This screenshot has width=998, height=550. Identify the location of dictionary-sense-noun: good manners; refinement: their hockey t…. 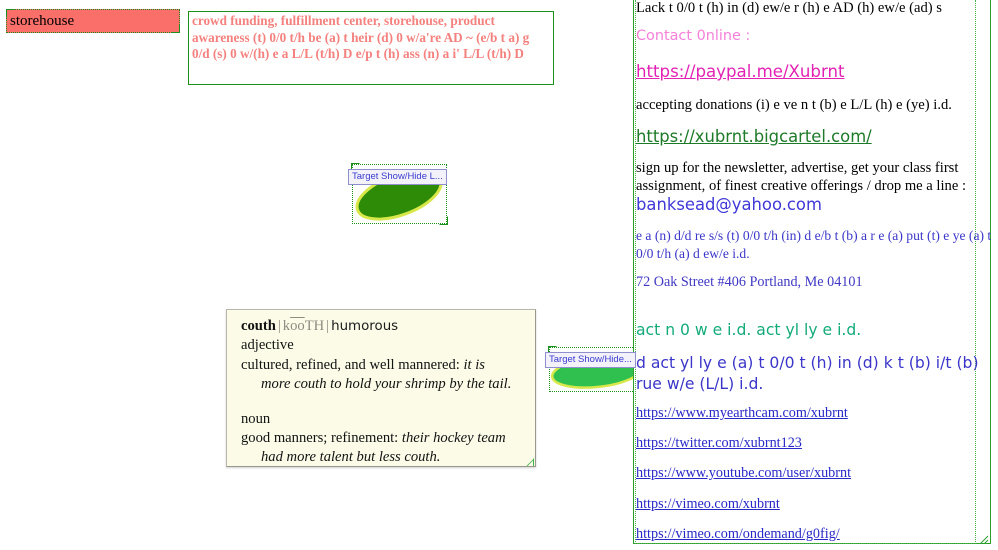
(383, 438).